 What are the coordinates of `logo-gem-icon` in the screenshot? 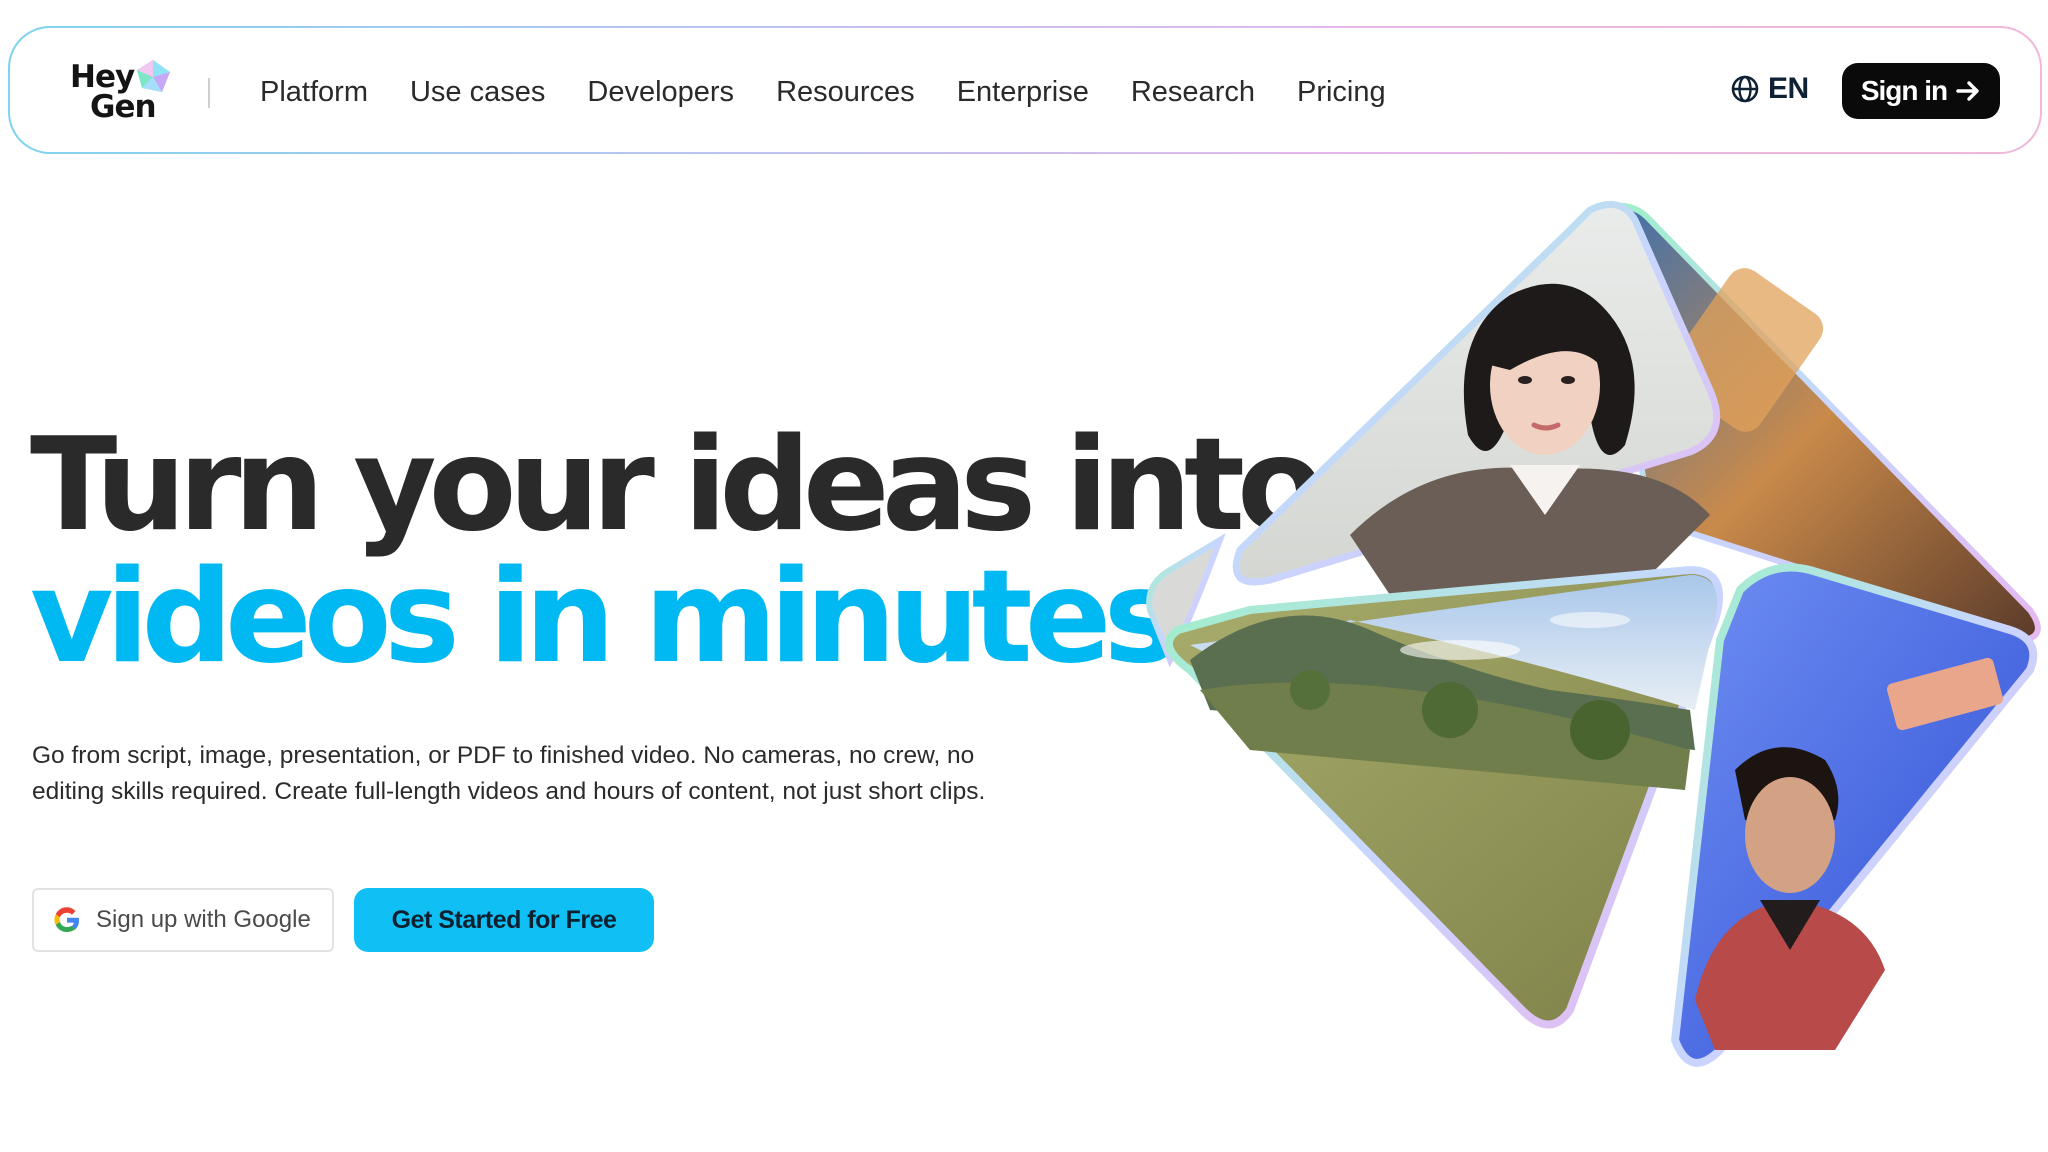 It's located at (153, 76).